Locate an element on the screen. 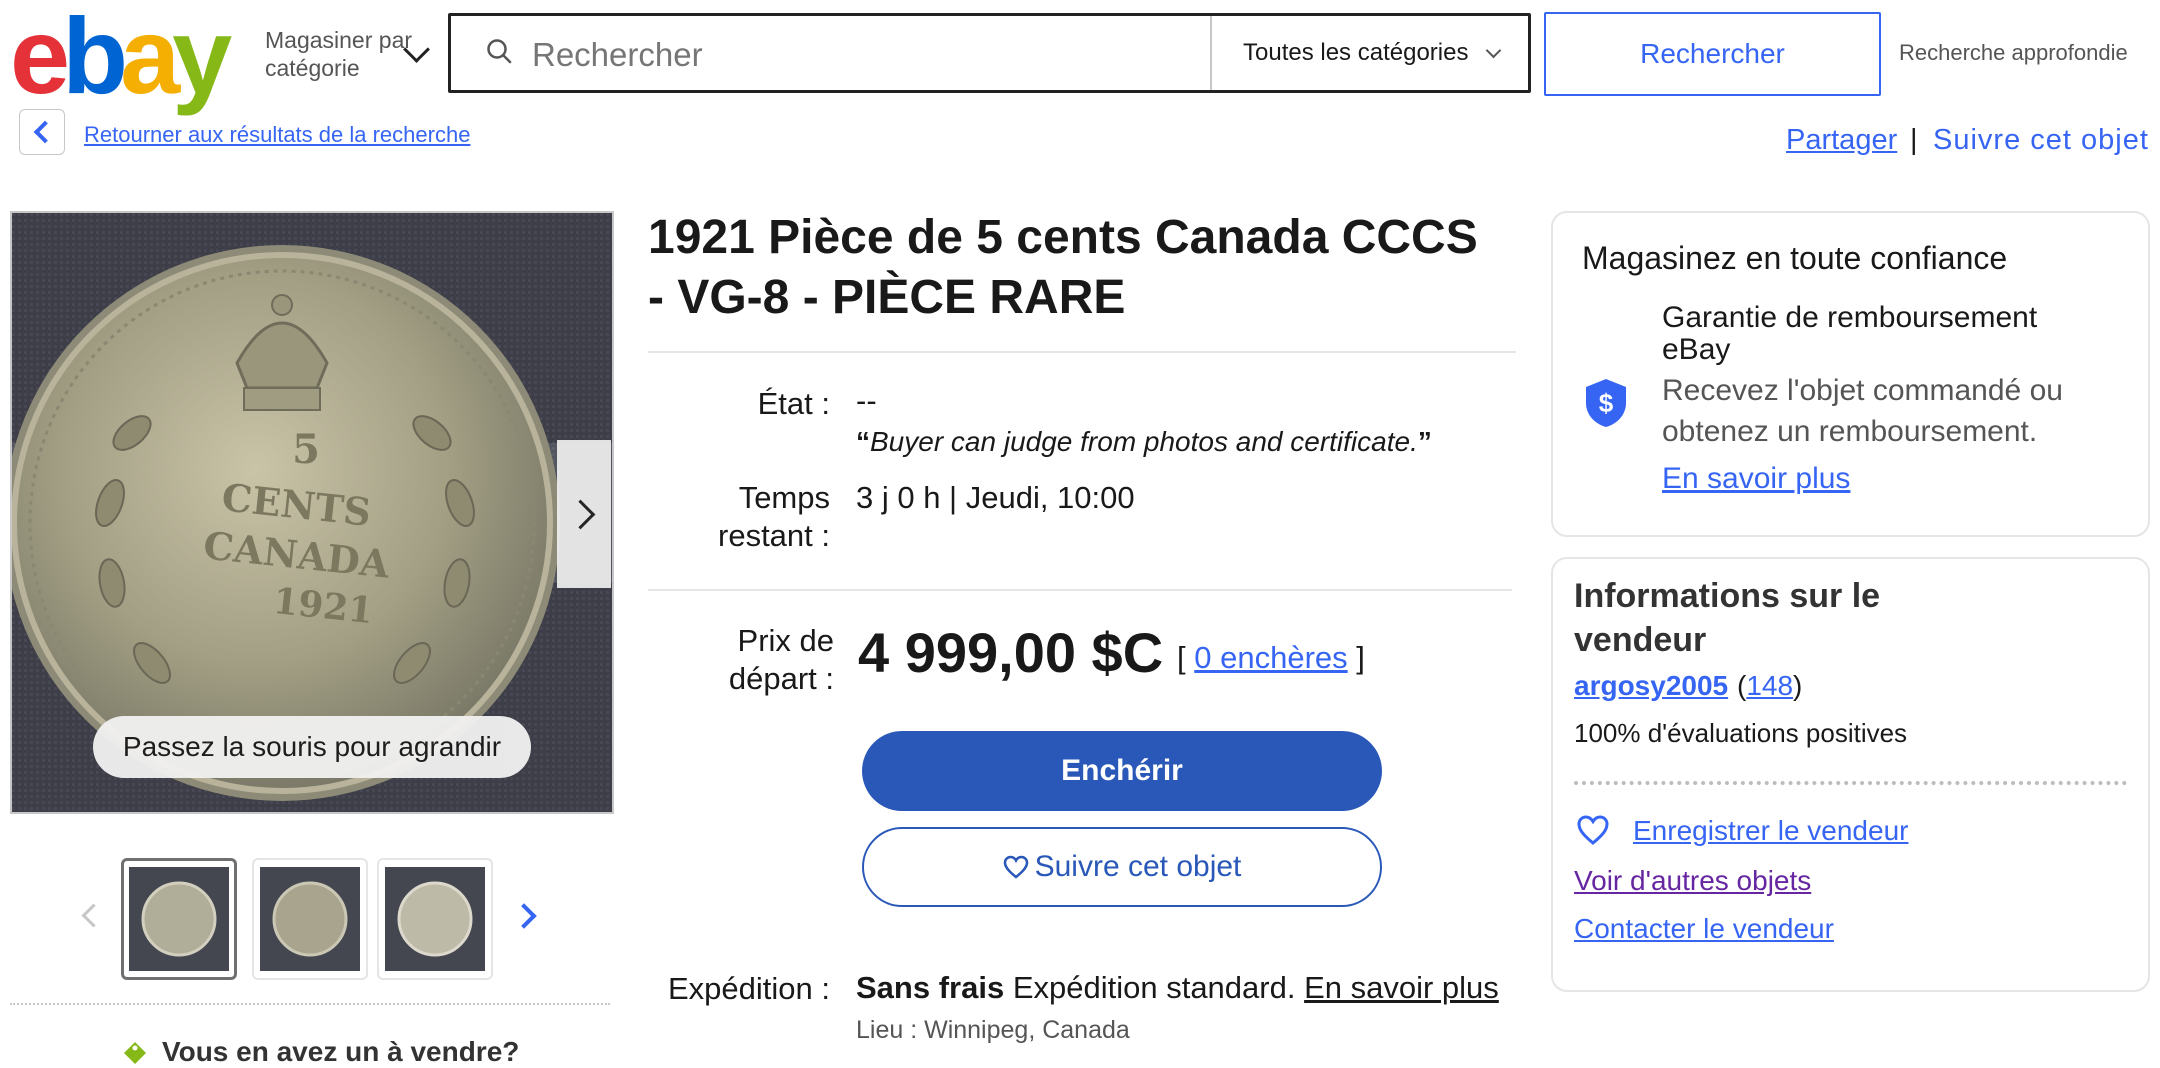 This screenshot has height=1068, width=2160. seller-name-link: argosy2005 is located at coordinates (1651, 686).